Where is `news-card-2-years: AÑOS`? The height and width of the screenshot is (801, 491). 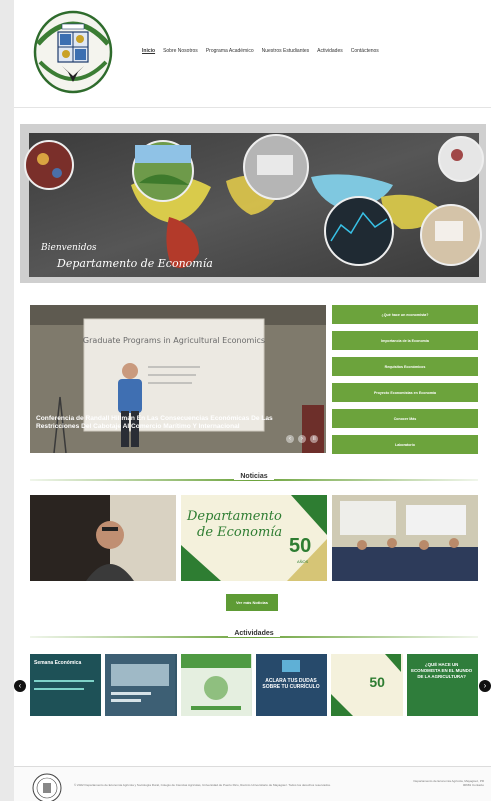
news-card-2-years: AÑOS is located at coordinates (303, 561).